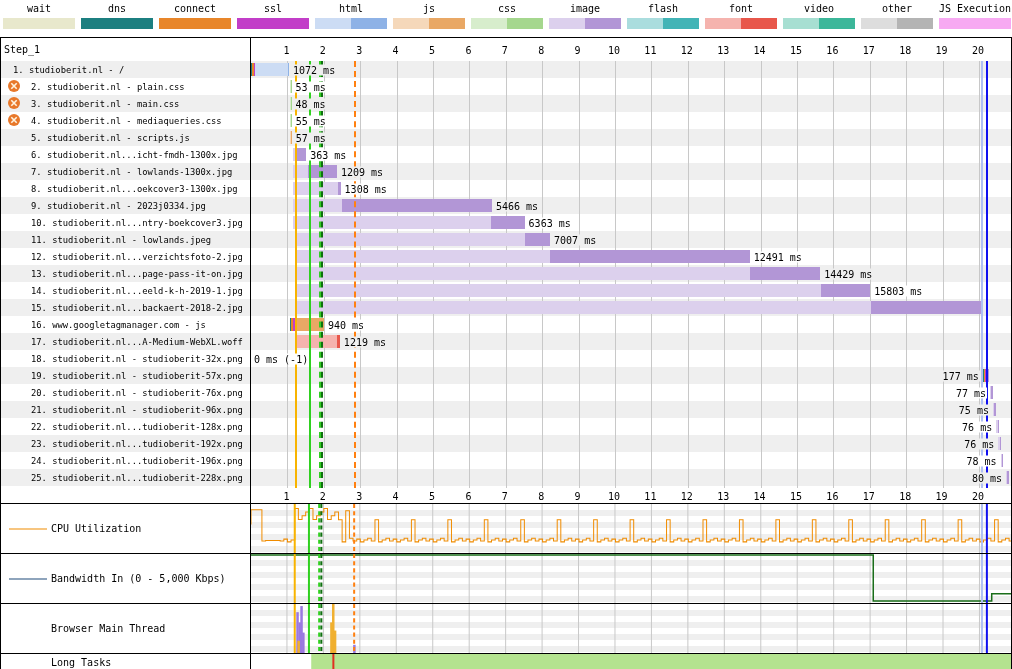  I want to click on request-label: 25. studioberit.nl...tudioberit-228x.png, so click(137, 477).